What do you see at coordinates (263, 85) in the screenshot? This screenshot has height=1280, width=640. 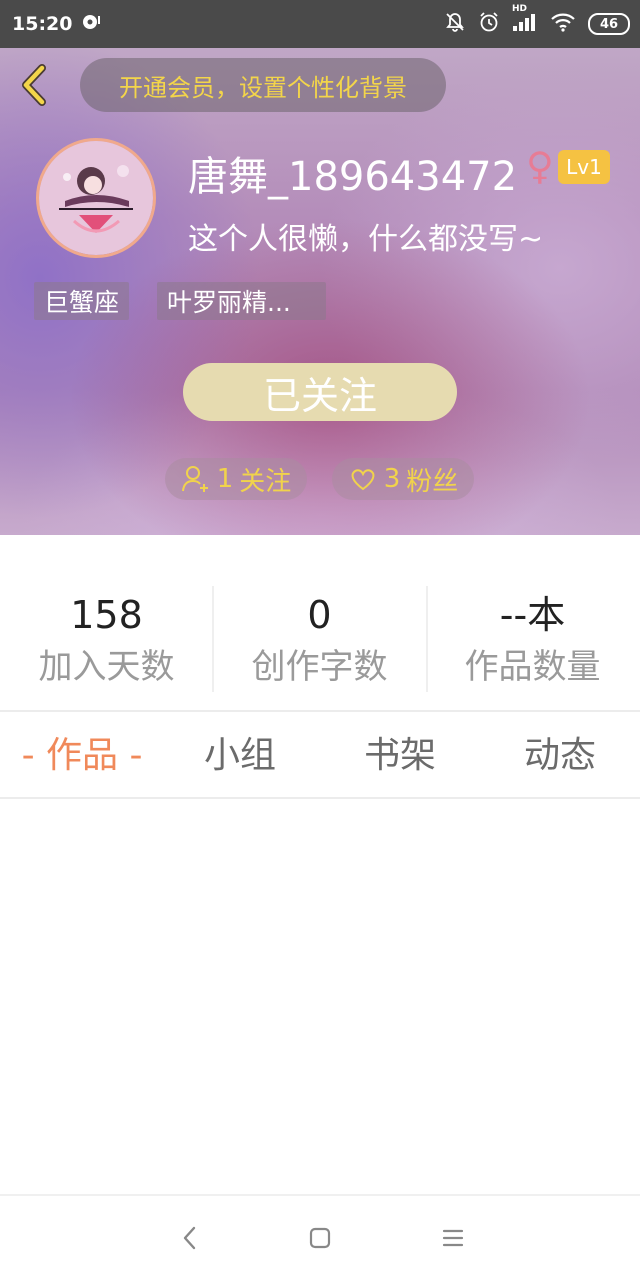 I see `vip-background-banner: 开通会员，设置个性化背景` at bounding box center [263, 85].